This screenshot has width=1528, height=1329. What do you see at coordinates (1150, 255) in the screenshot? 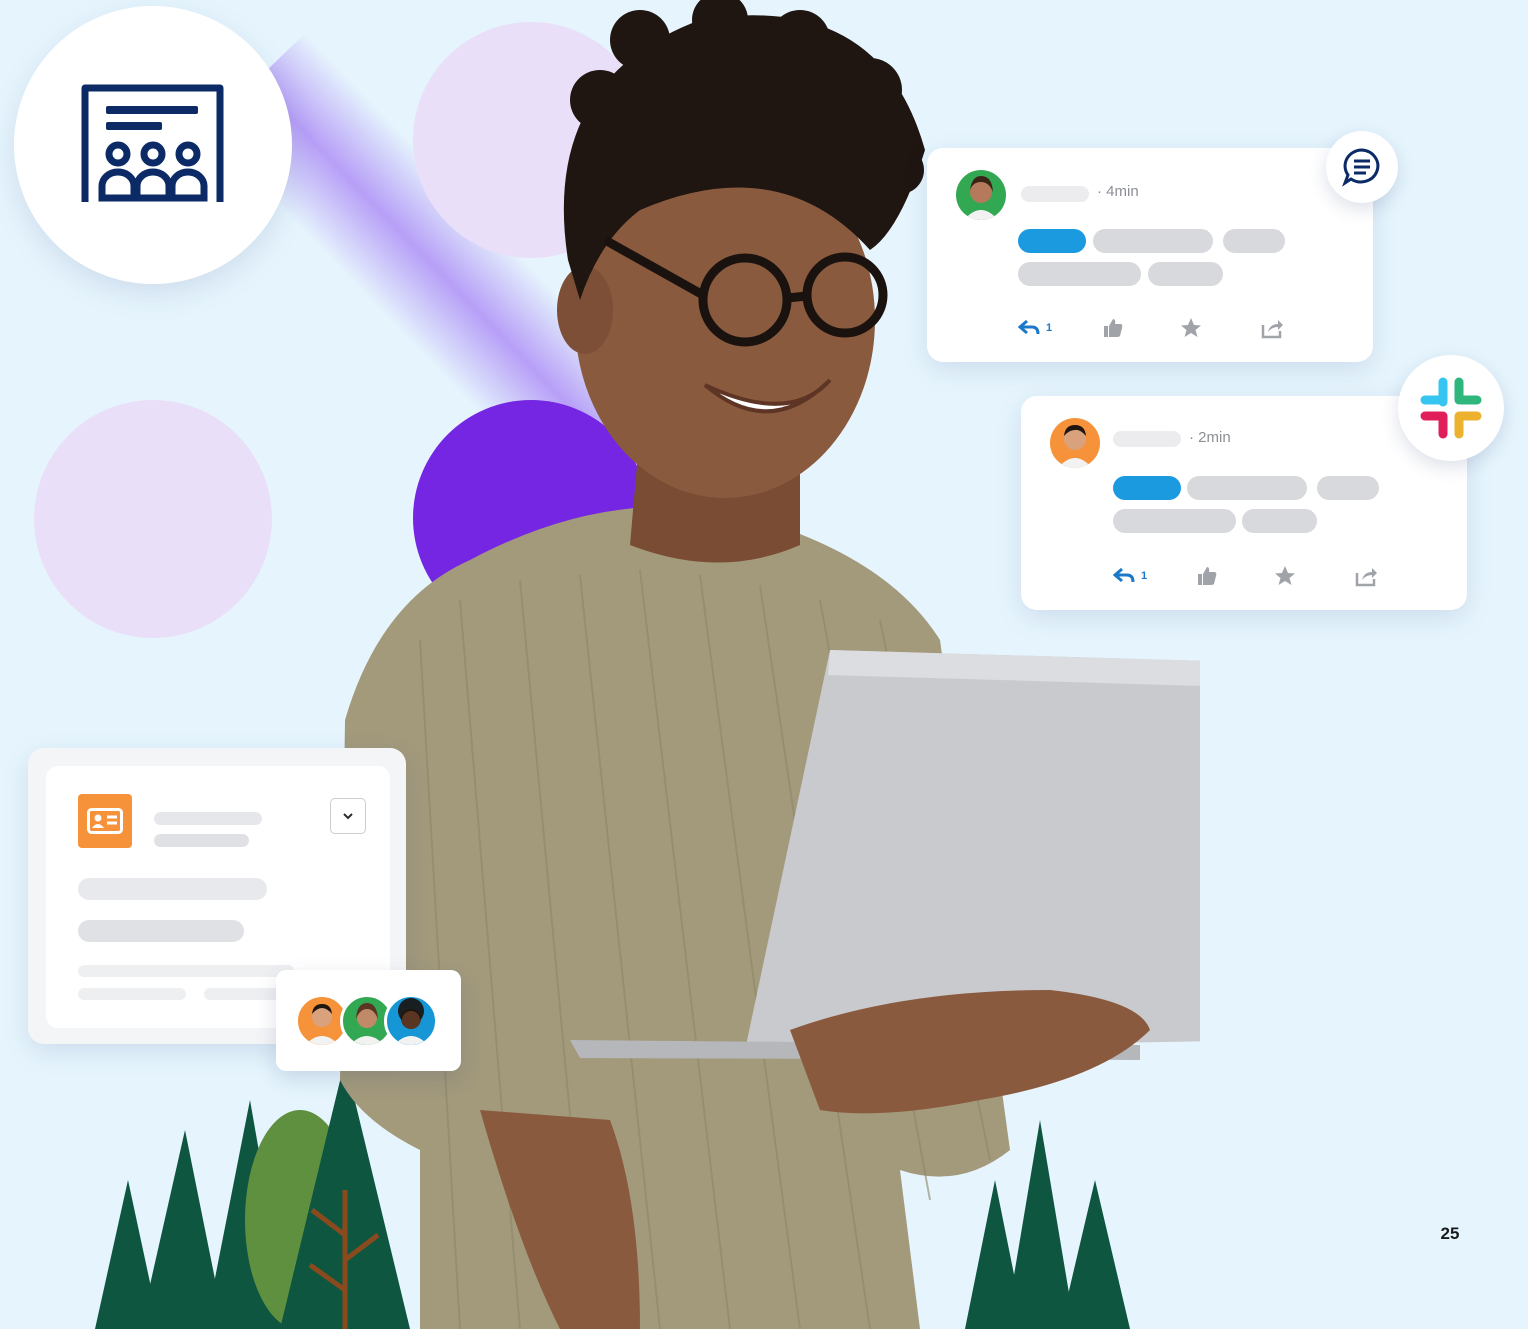
I see `social-post-card: · 4min 1` at bounding box center [1150, 255].